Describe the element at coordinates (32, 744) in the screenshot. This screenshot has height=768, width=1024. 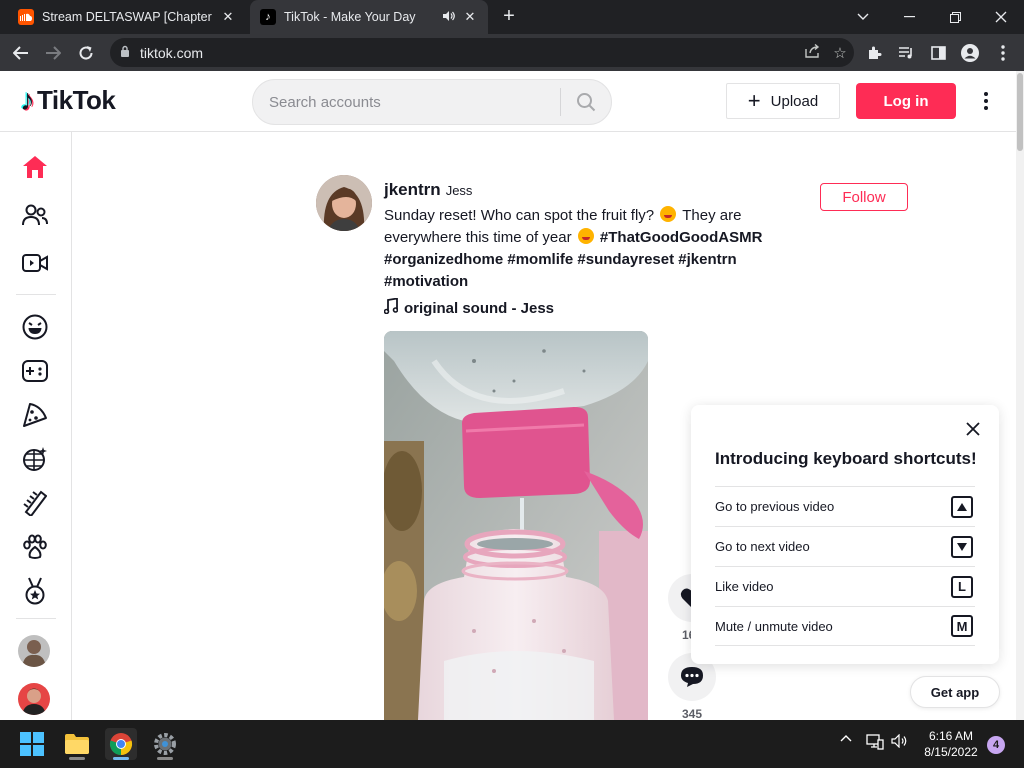
I see `start-windows-icon` at that location.